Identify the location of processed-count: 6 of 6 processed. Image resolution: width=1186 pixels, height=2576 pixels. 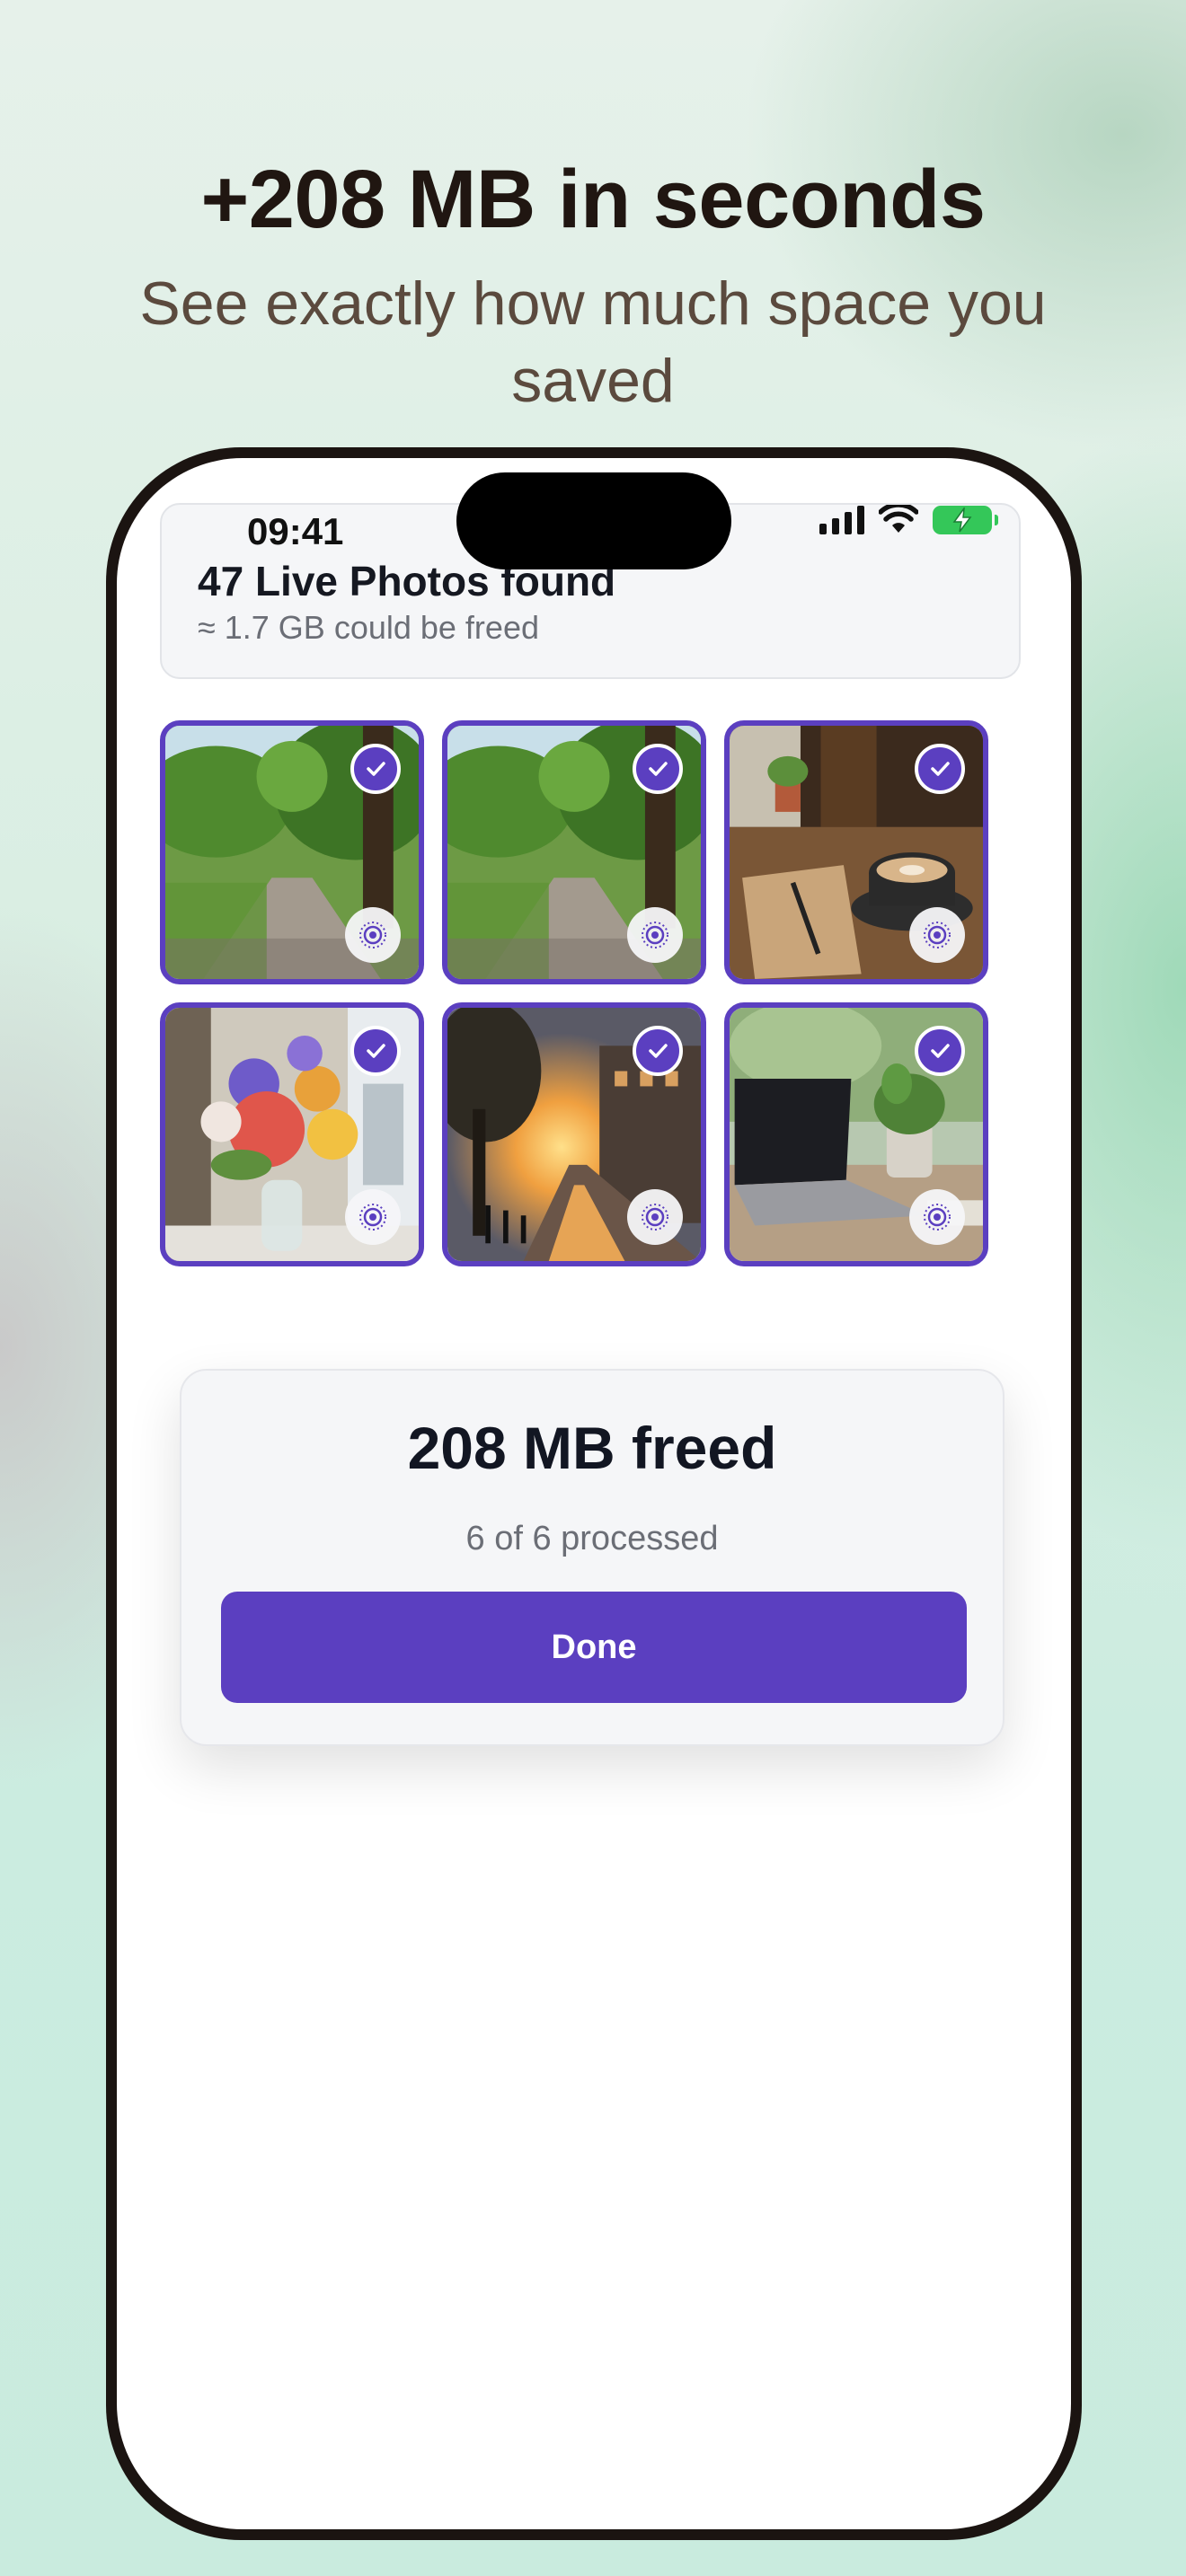
(592, 1538).